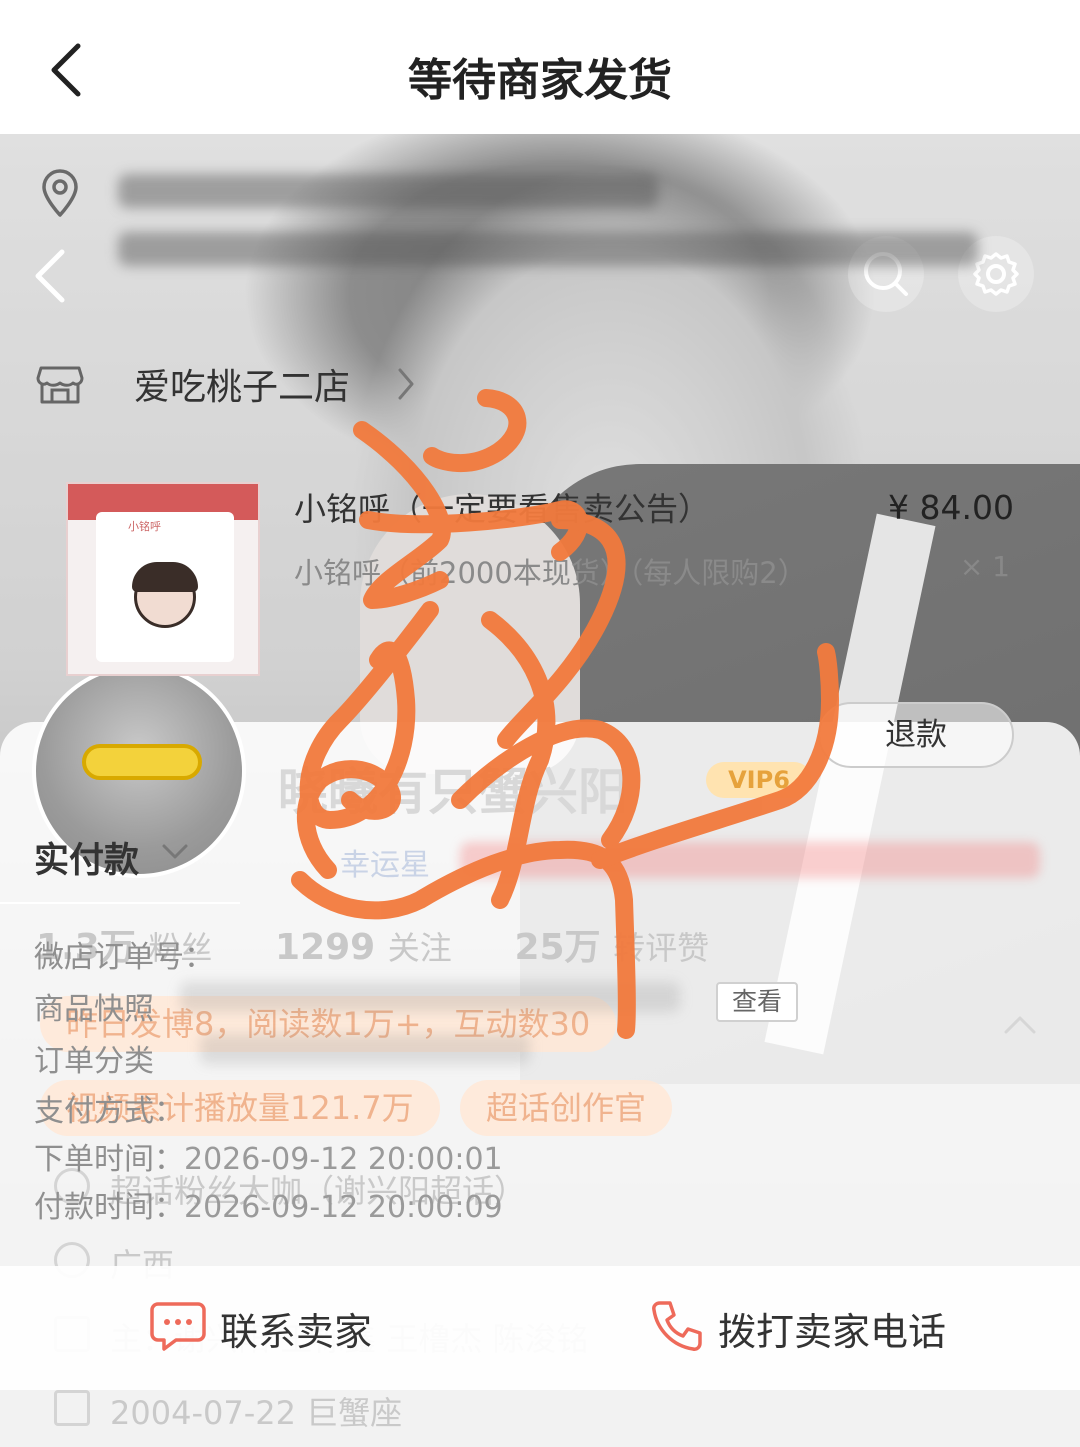 The width and height of the screenshot is (1080, 1447). Describe the element at coordinates (388, 191) in the screenshot. I see `address-recipient-blurred` at that location.